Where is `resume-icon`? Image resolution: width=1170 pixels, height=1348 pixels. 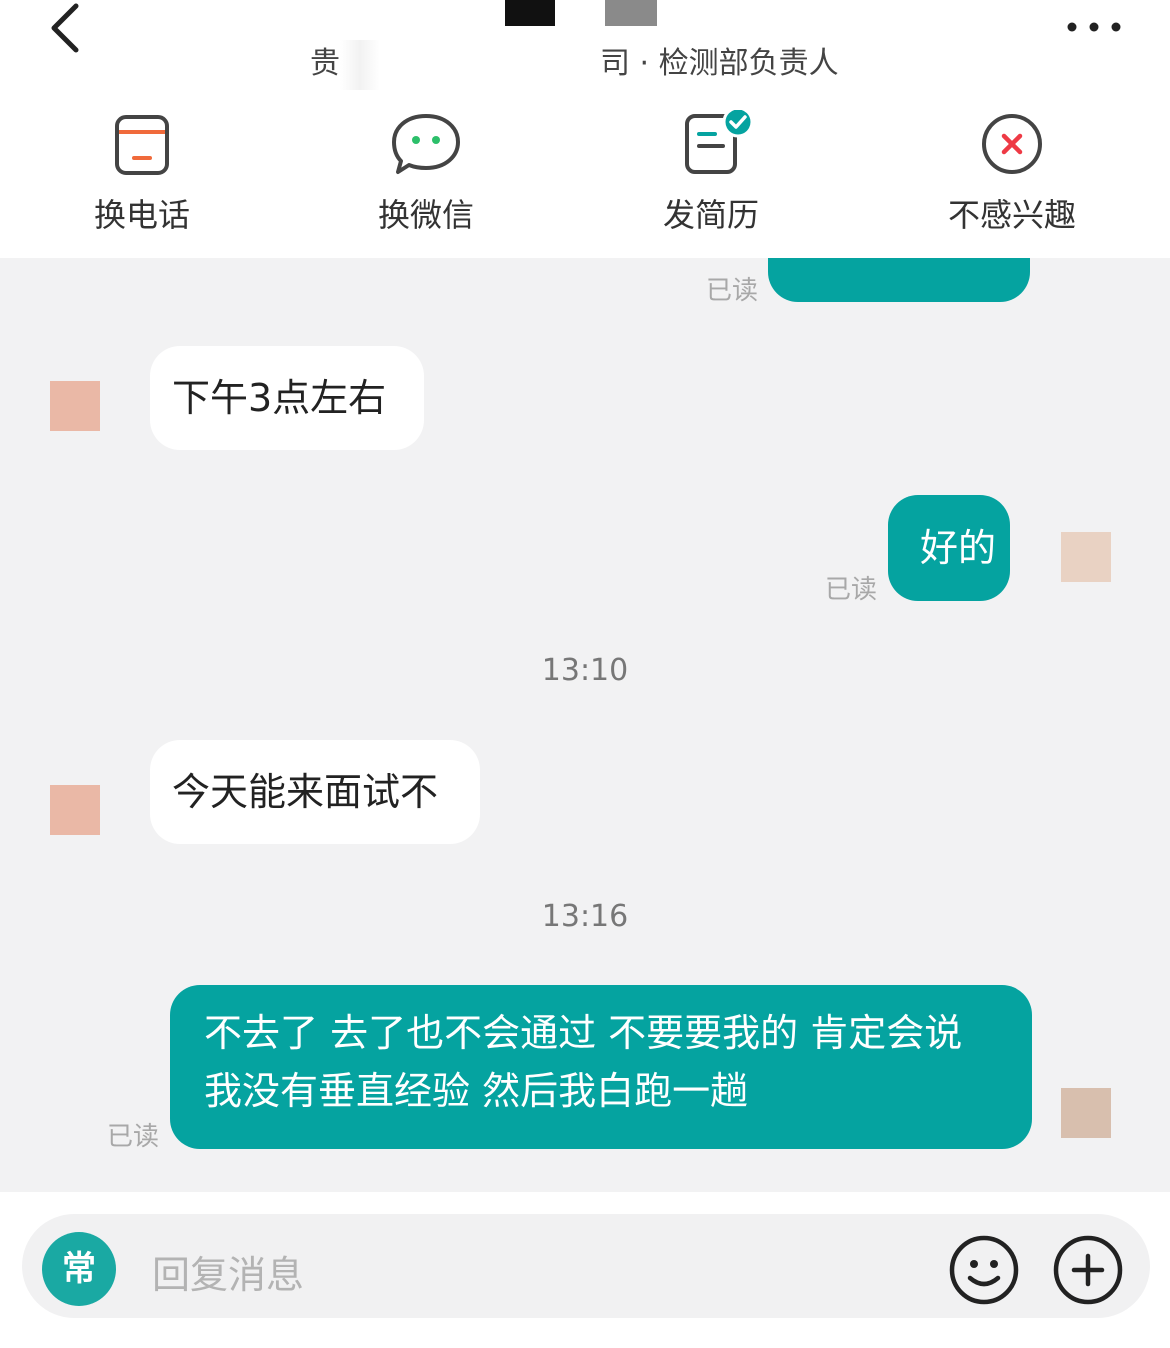
resume-icon is located at coordinates (719, 142).